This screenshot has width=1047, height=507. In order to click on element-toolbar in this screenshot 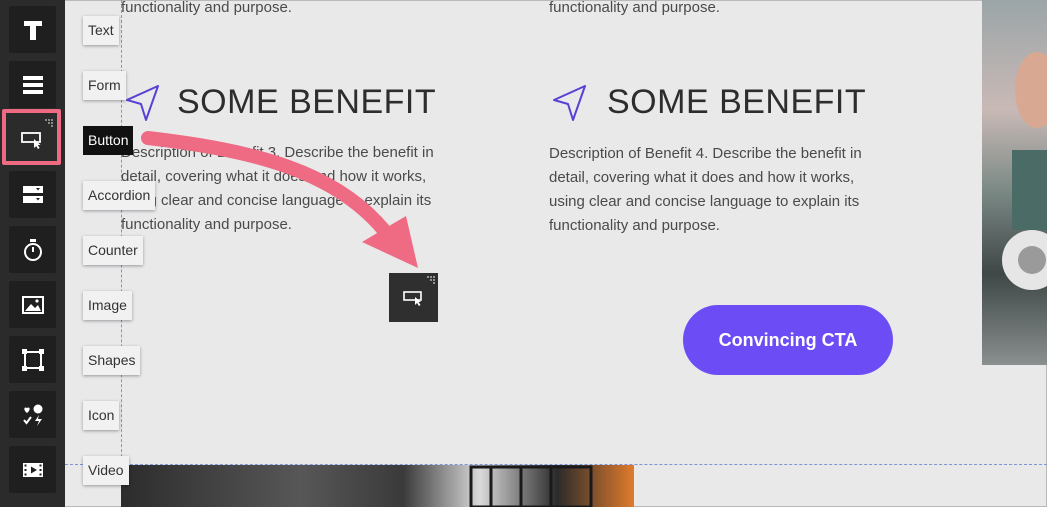, I will do `click(32, 253)`.